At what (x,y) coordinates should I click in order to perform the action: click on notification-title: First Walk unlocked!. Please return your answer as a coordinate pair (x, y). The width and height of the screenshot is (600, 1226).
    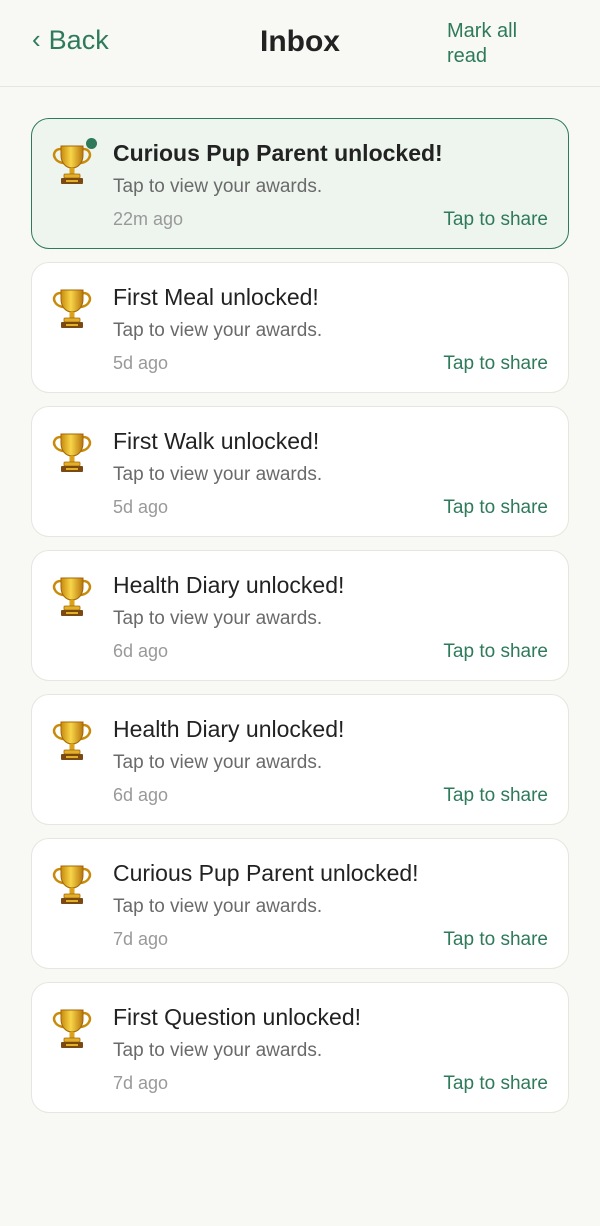
    Looking at the image, I should click on (216, 441).